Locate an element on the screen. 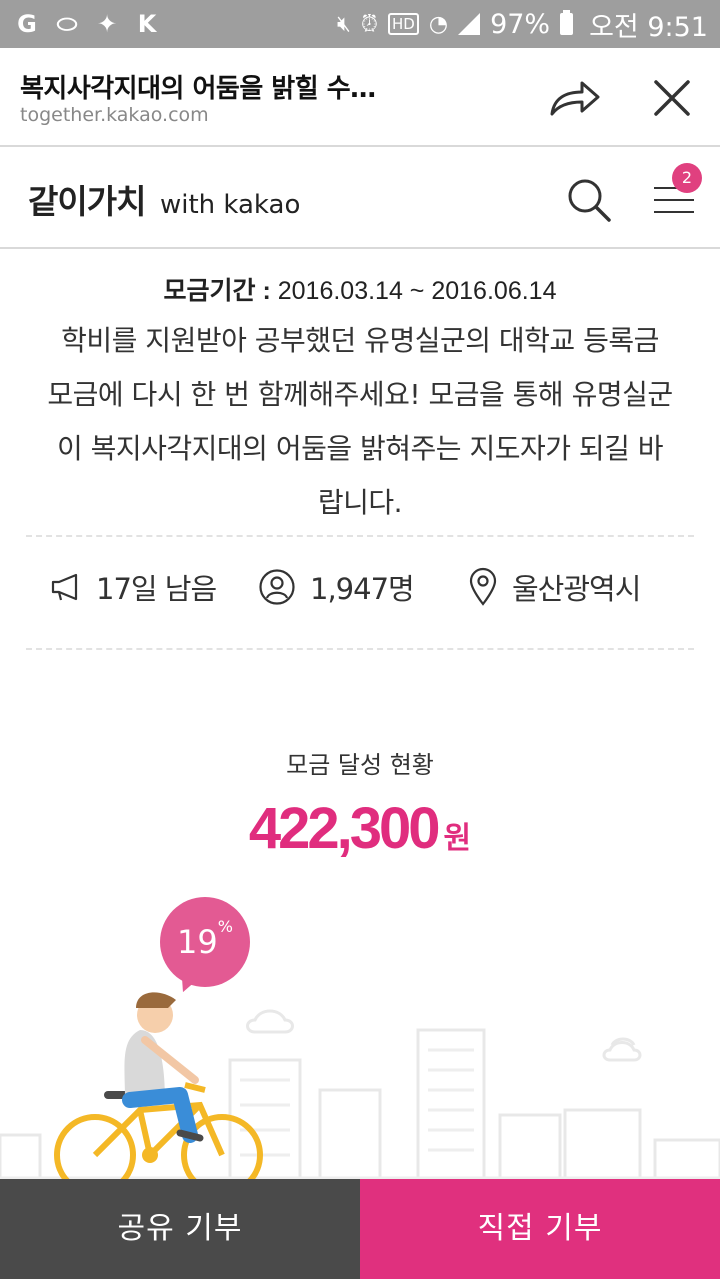  participants-count: 1,947명 is located at coordinates (362, 589).